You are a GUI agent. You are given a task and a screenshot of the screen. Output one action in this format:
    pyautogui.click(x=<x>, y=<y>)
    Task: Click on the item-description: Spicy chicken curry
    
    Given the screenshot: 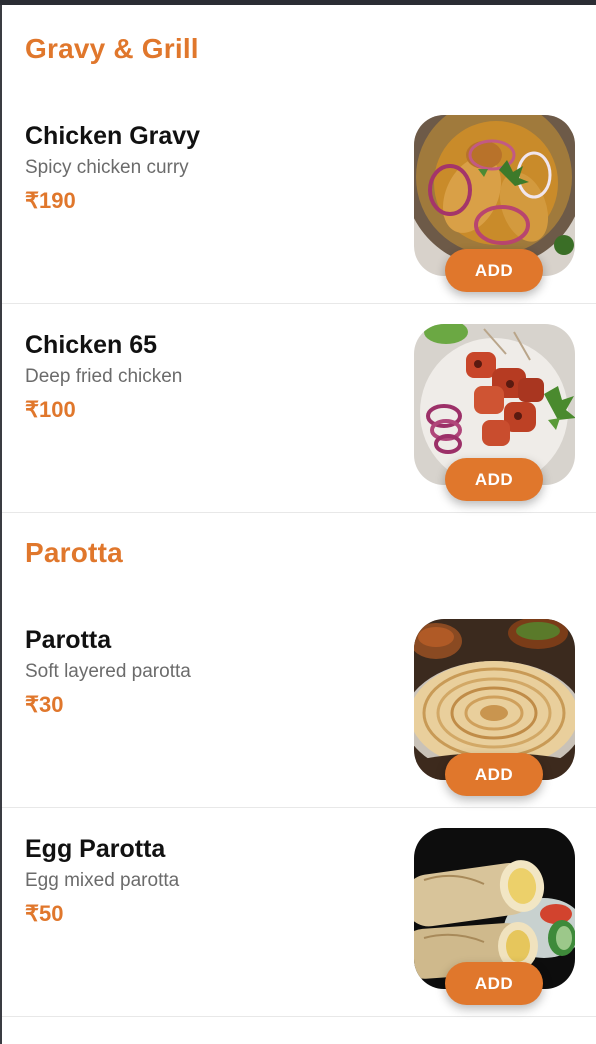 What is the action you would take?
    pyautogui.click(x=107, y=167)
    